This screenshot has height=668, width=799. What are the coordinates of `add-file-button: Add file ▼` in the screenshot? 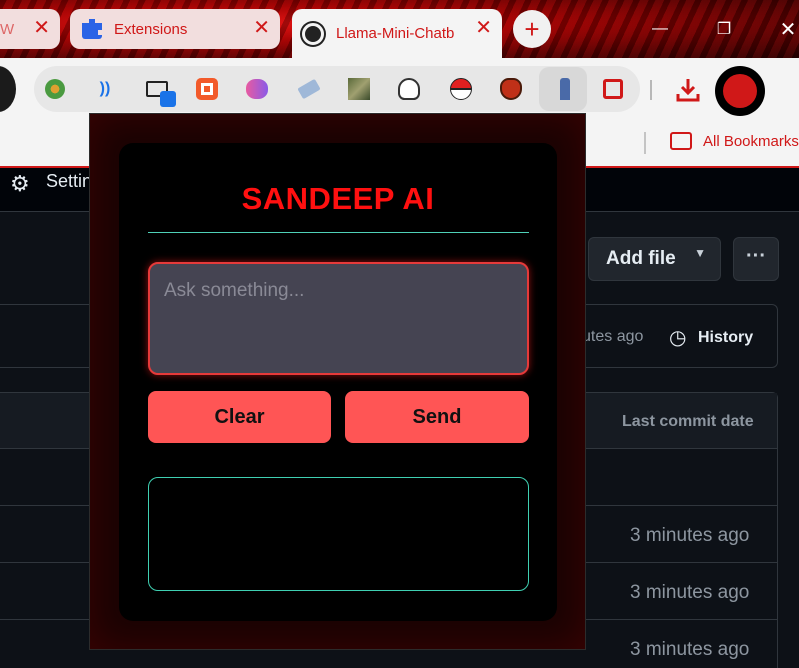 It's located at (654, 259).